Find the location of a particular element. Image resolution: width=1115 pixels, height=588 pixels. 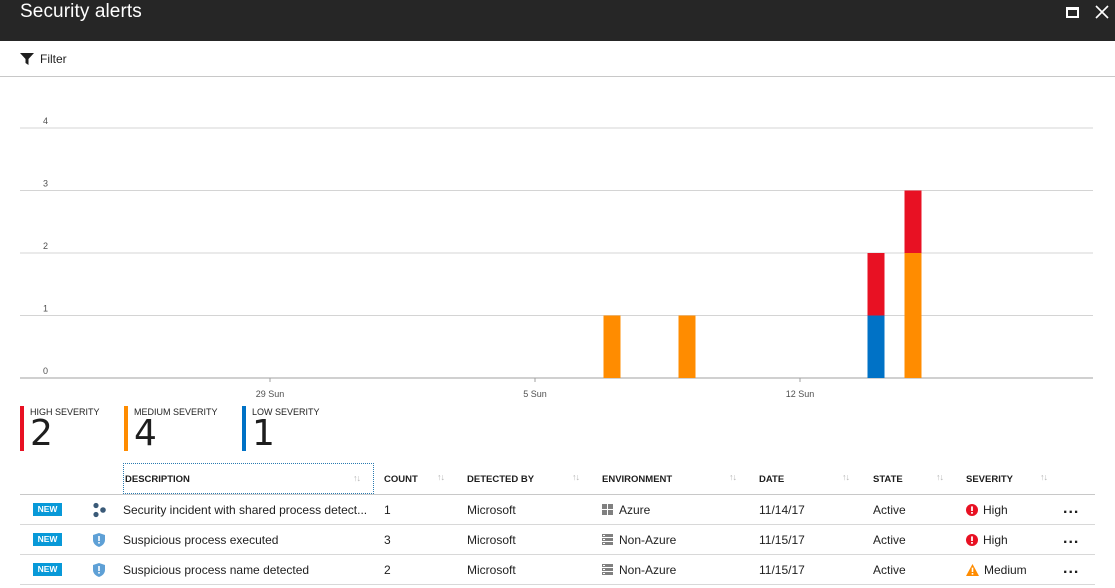

column-header-severity: SEVERITY ↑↓ is located at coordinates (1011, 478).